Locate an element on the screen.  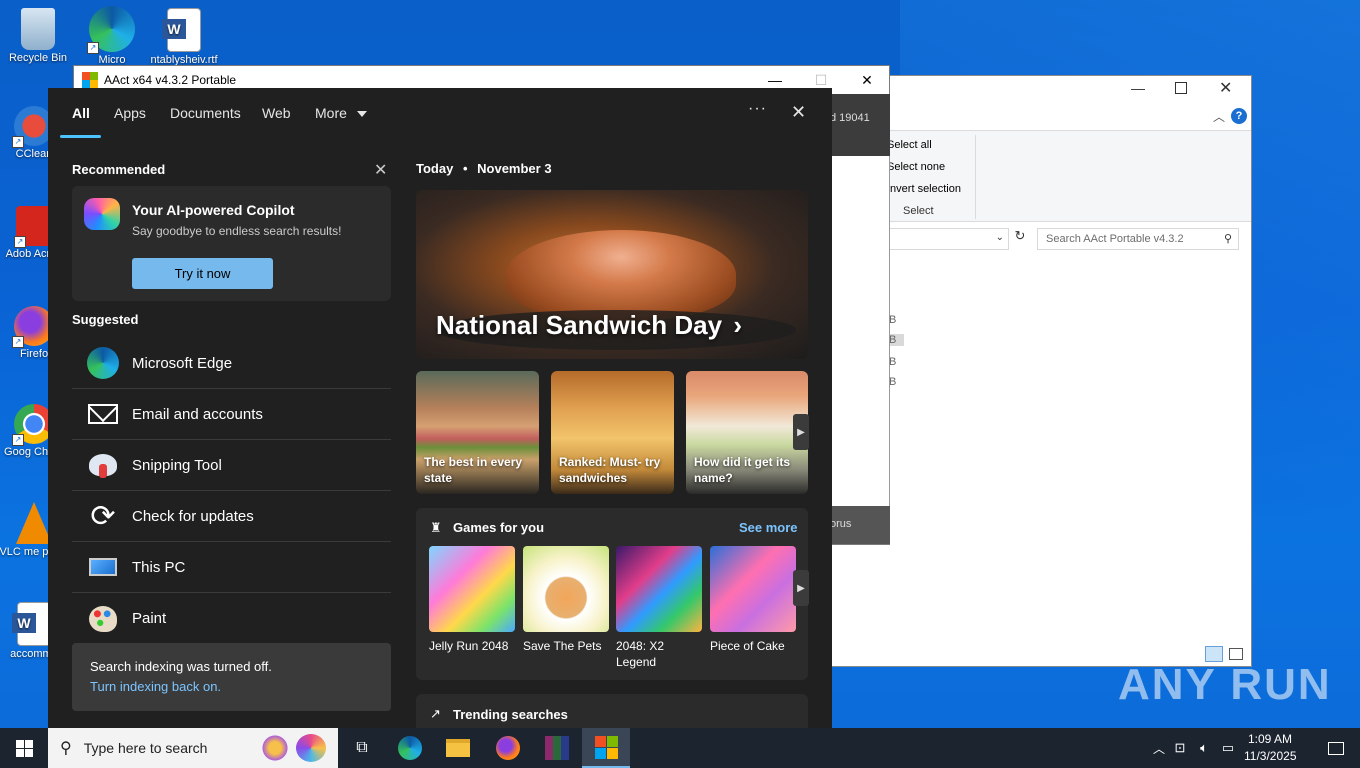
maximize-button is located at coordinates (1181, 88).